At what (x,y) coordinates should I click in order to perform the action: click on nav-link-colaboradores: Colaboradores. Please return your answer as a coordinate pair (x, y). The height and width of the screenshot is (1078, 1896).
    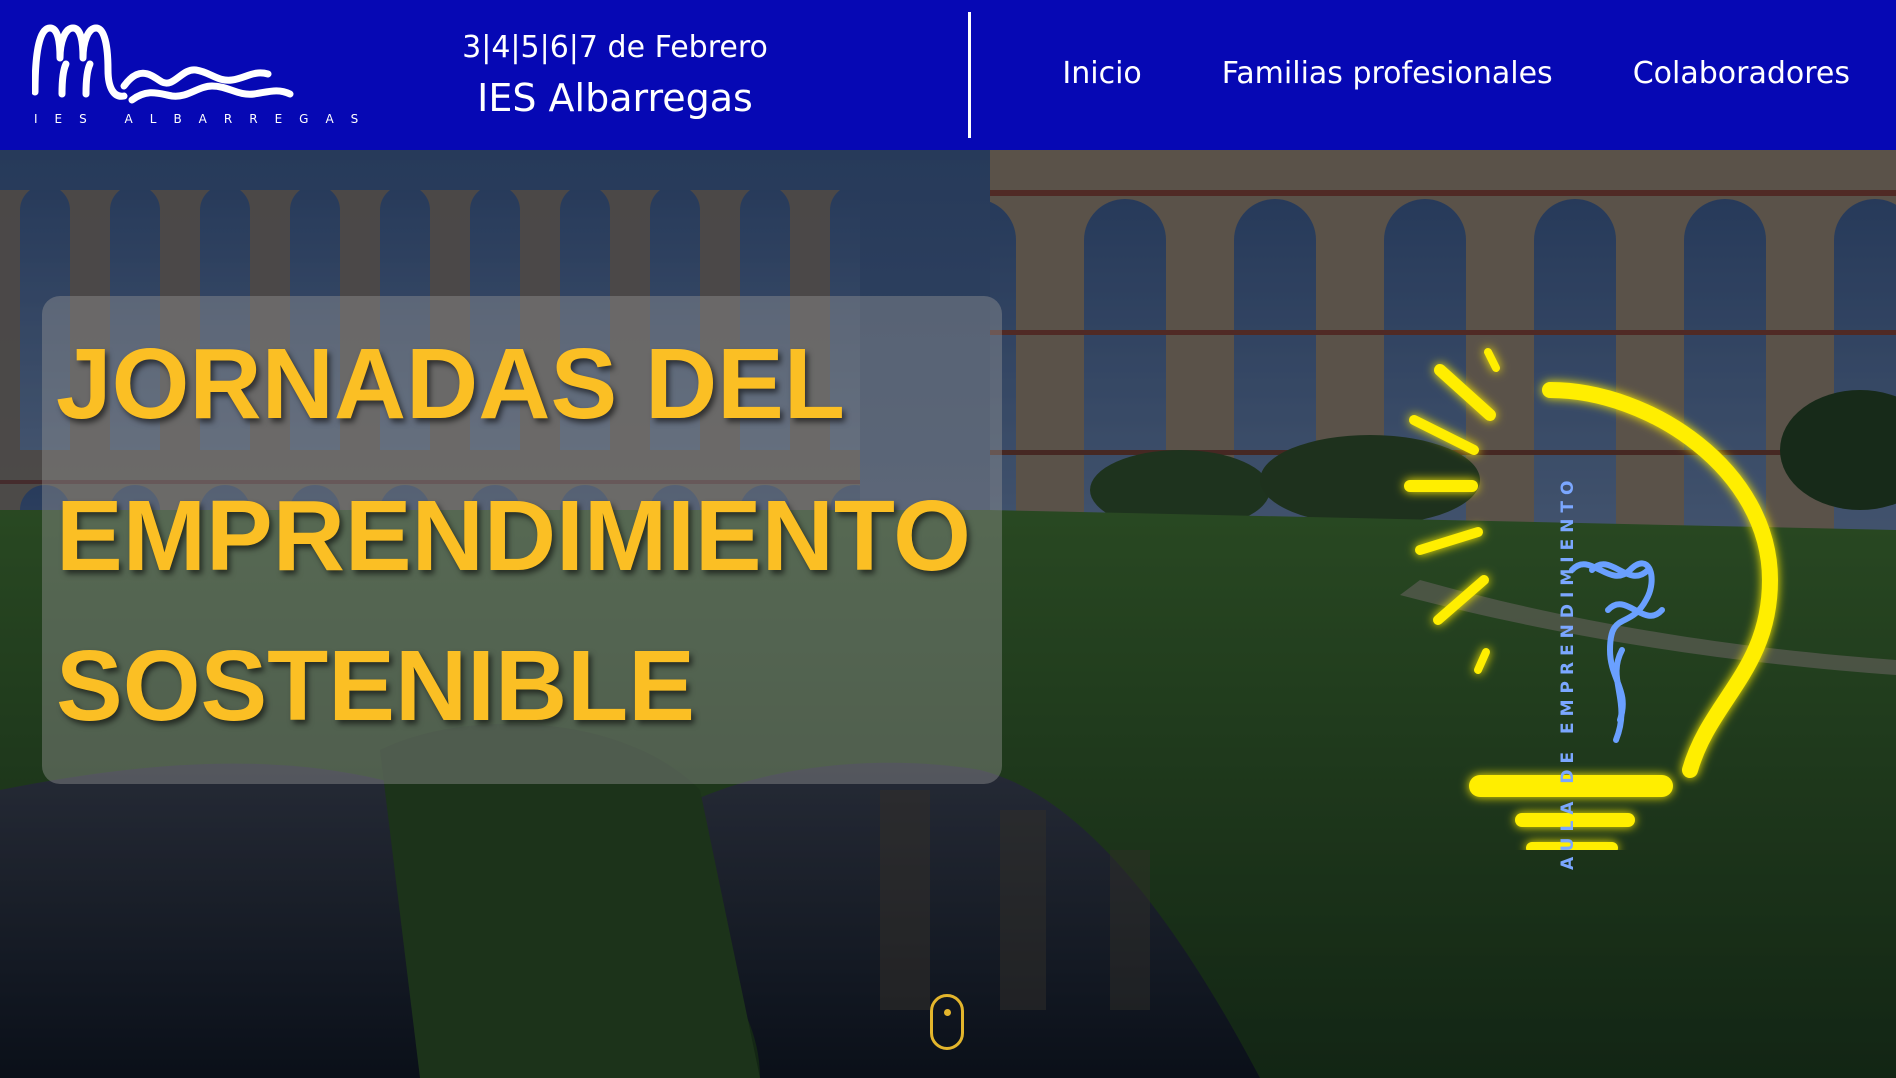
    Looking at the image, I should click on (1741, 73).